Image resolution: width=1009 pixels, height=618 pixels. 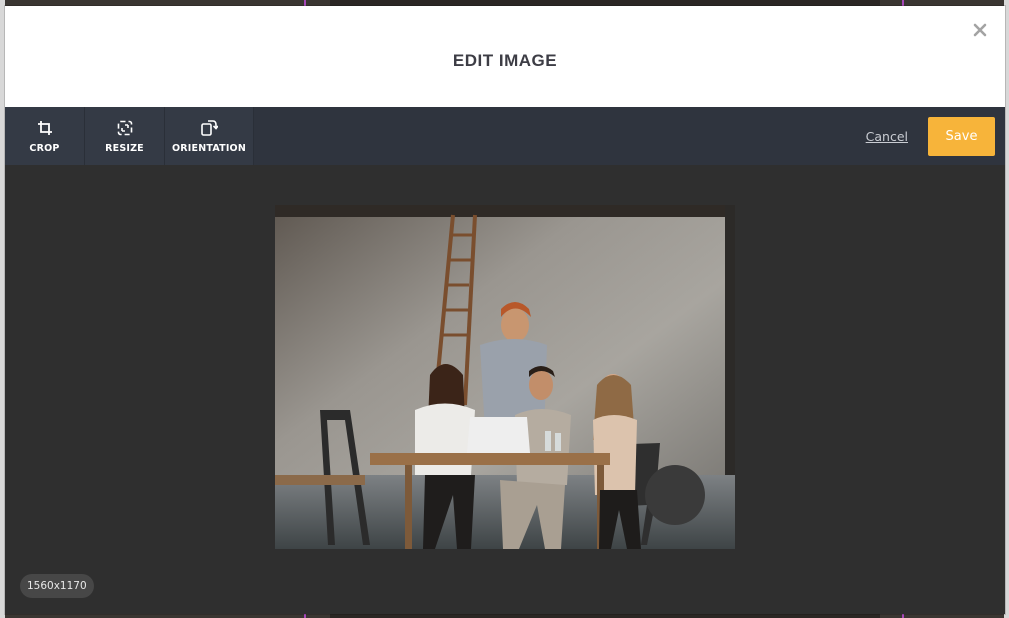 I want to click on modal-title: EDIT IMAGE, so click(x=505, y=60).